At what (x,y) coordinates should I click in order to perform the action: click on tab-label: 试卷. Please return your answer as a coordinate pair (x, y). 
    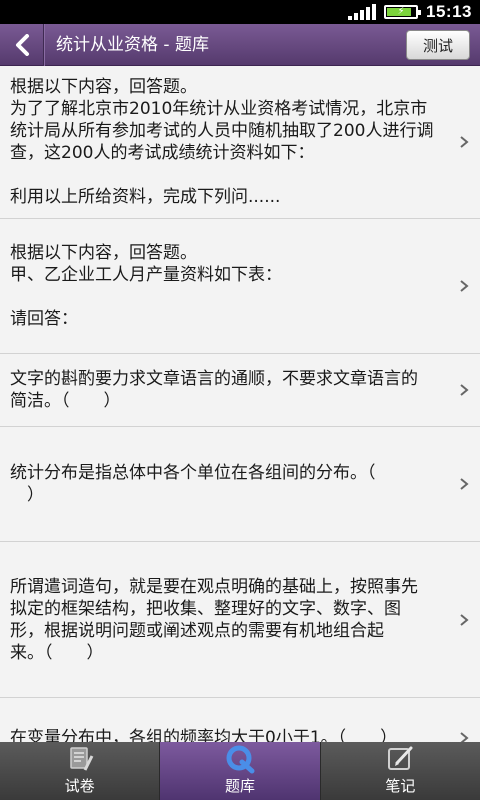
    Looking at the image, I should click on (79, 786).